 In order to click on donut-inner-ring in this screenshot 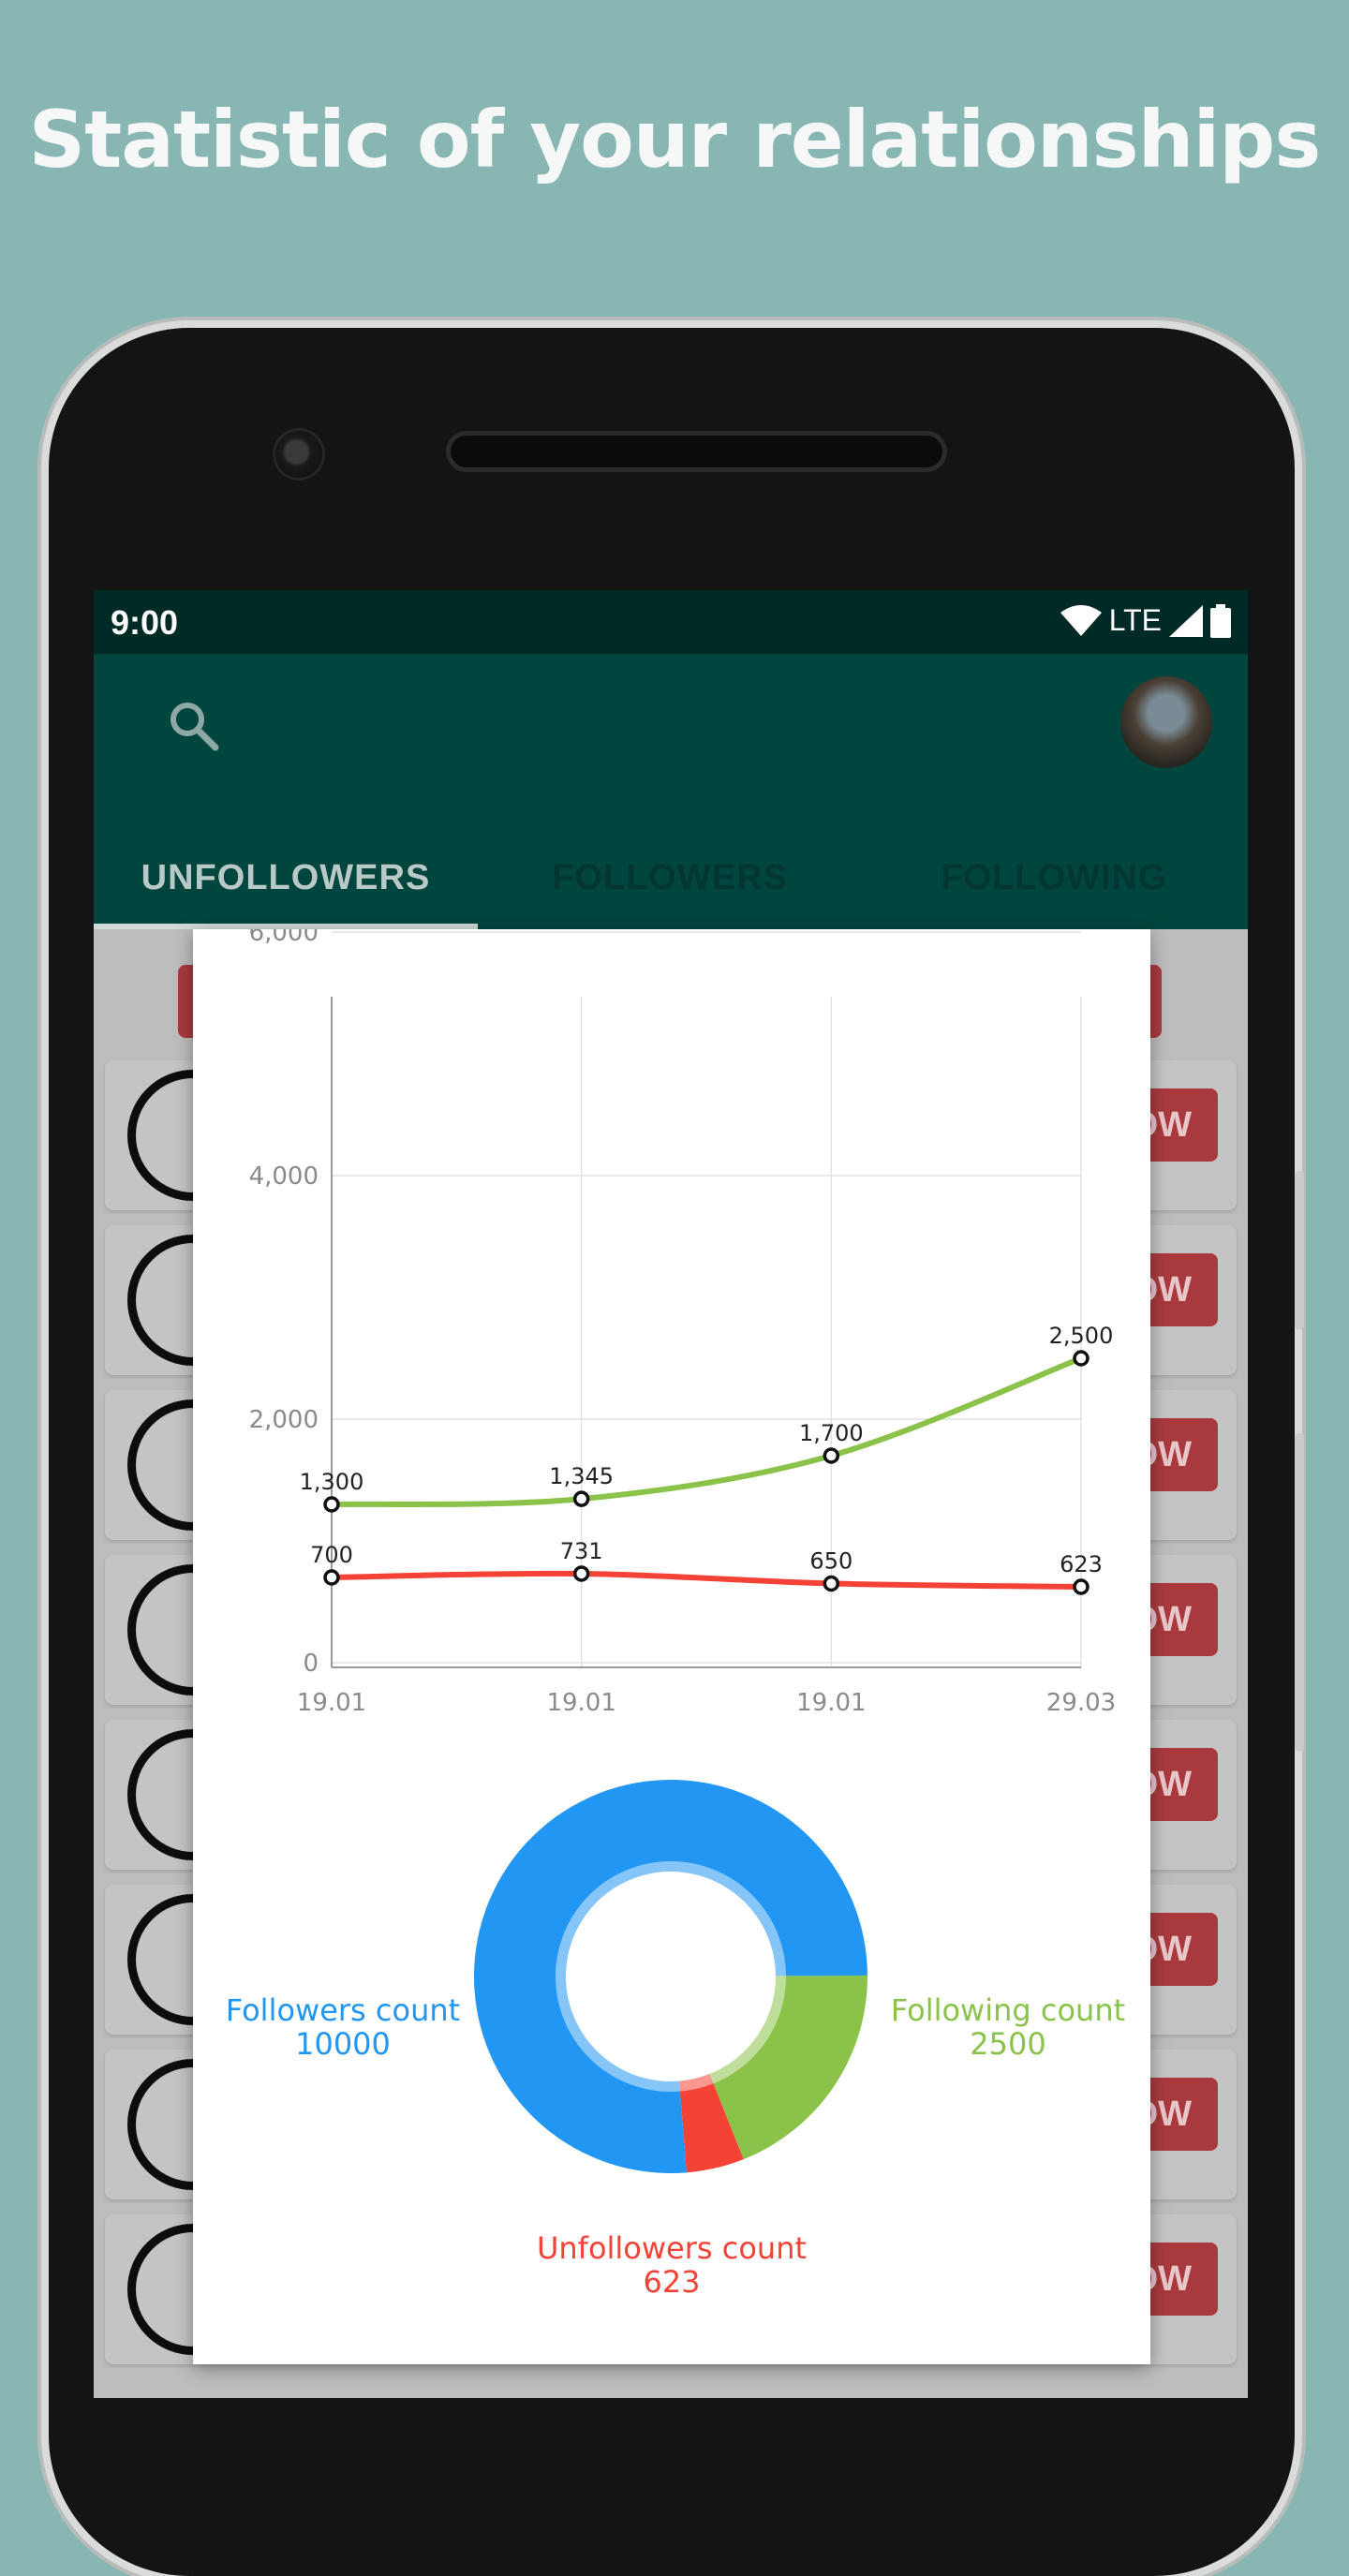, I will do `click(671, 1977)`.